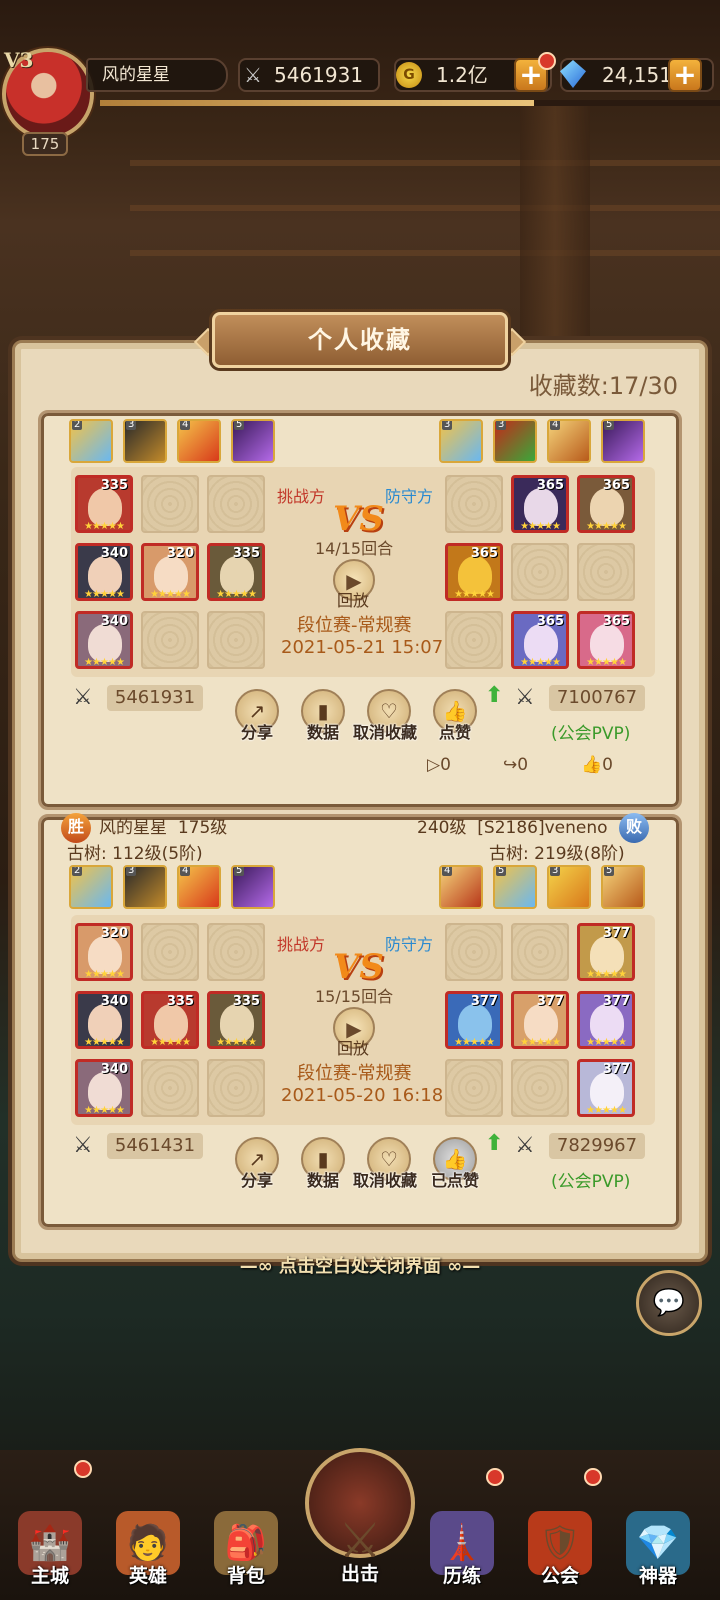  I want to click on liked-label: 已点赞, so click(455, 1180).